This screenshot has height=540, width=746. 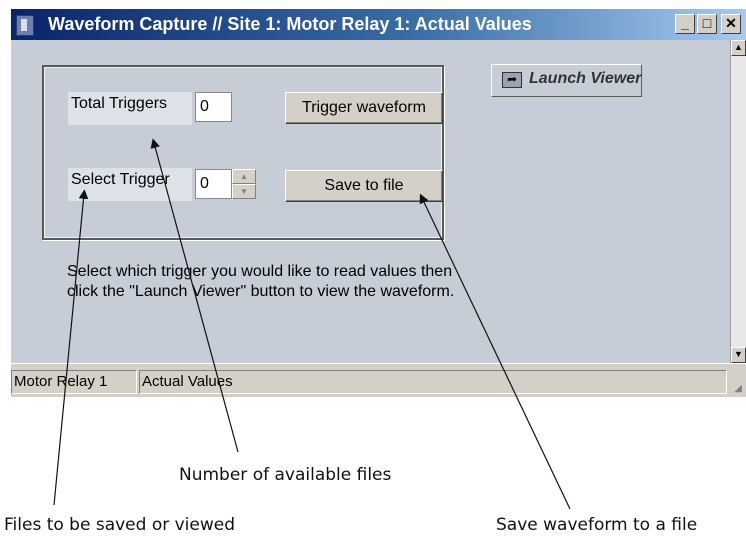 I want to click on annotation-files-saved: Files to be saved or viewed, so click(x=120, y=525).